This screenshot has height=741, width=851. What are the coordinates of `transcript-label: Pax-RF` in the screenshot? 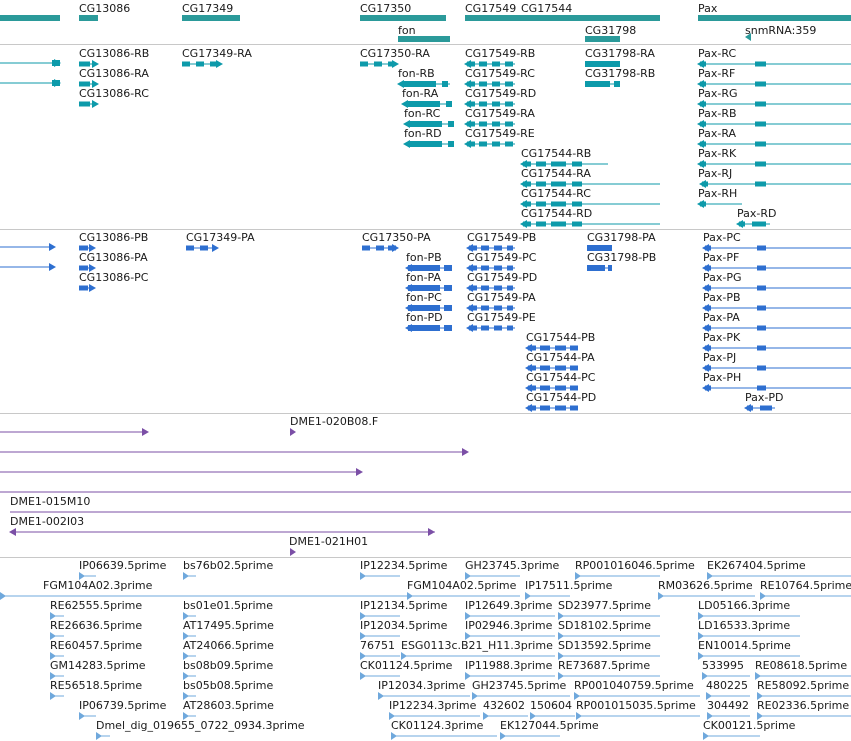 It's located at (716, 73).